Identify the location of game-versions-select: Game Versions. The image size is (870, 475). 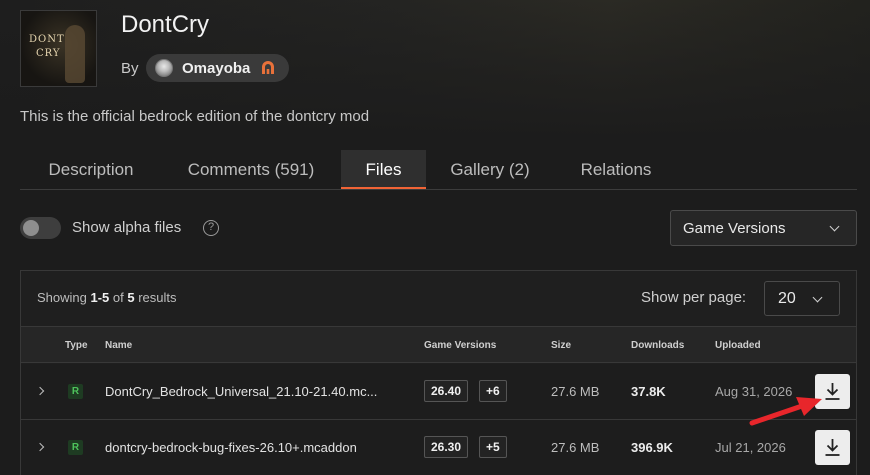
(763, 228).